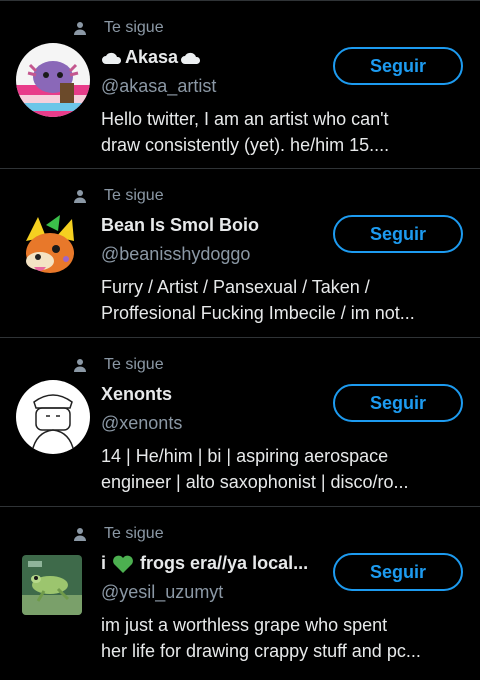 This screenshot has width=480, height=680. I want to click on frog-avatar-image, so click(52, 585).